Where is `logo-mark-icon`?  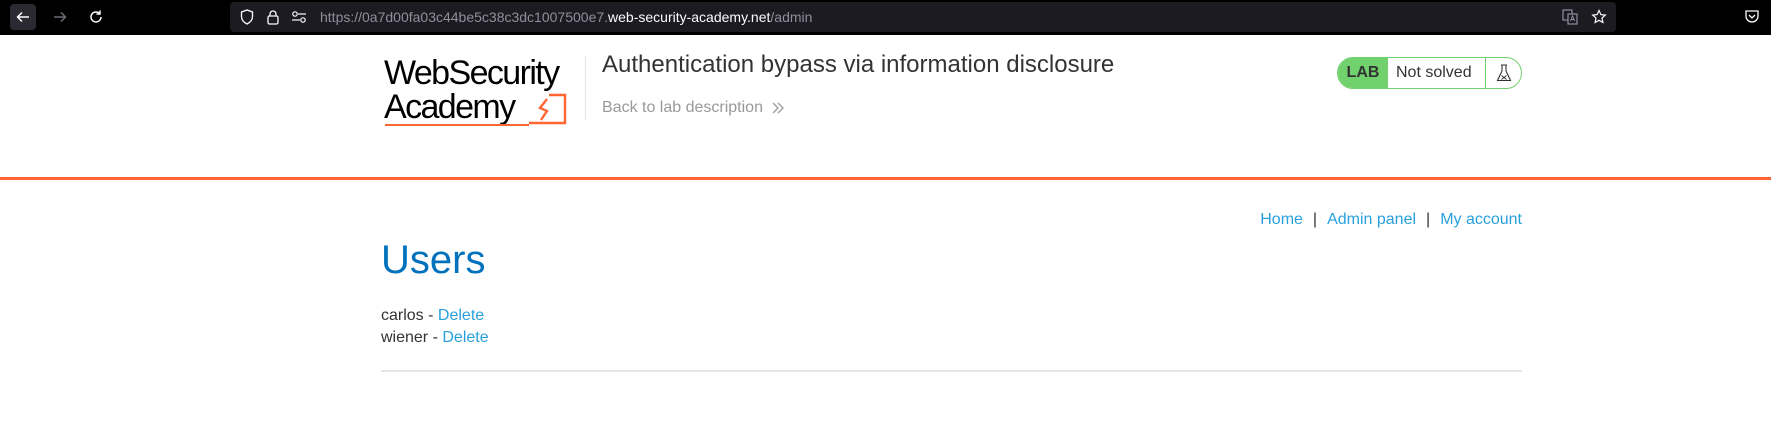
logo-mark-icon is located at coordinates (548, 109).